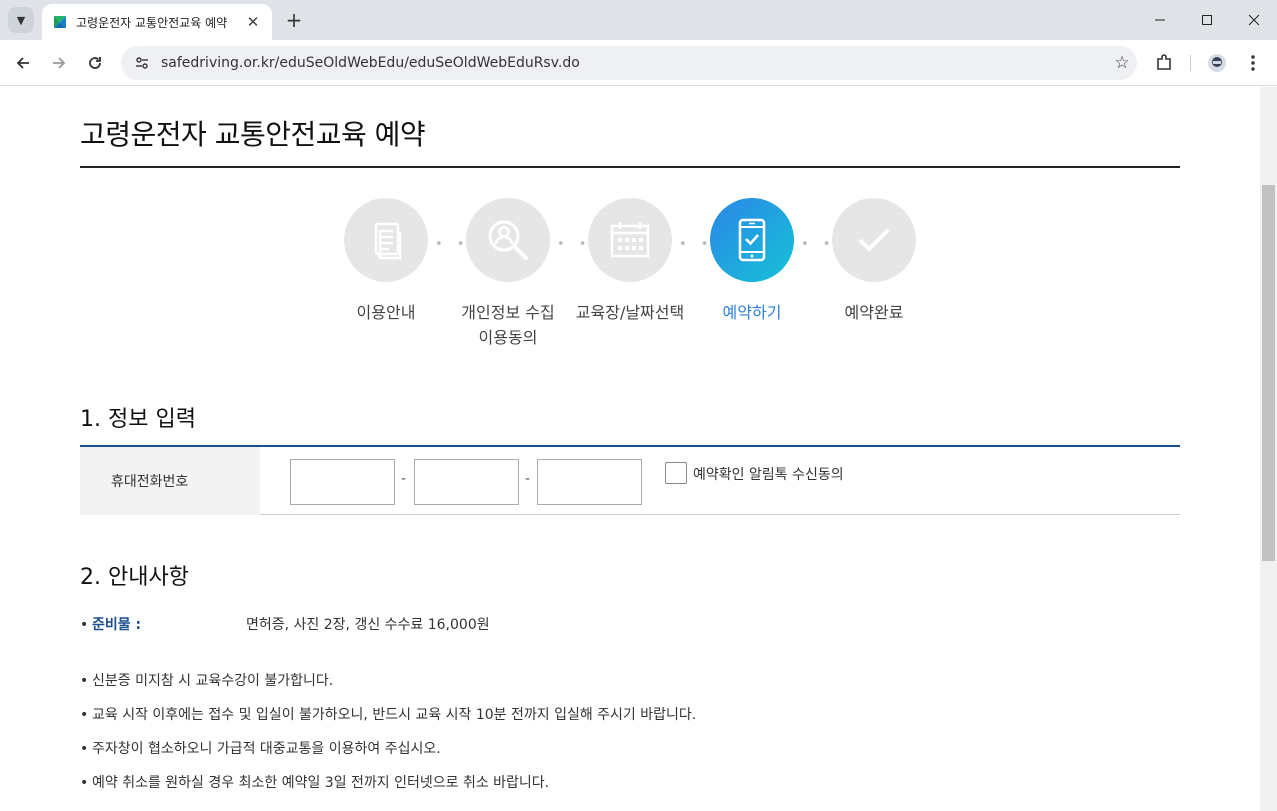 The image size is (1277, 811). I want to click on section-title-notice: 2. 안내사항, so click(134, 577).